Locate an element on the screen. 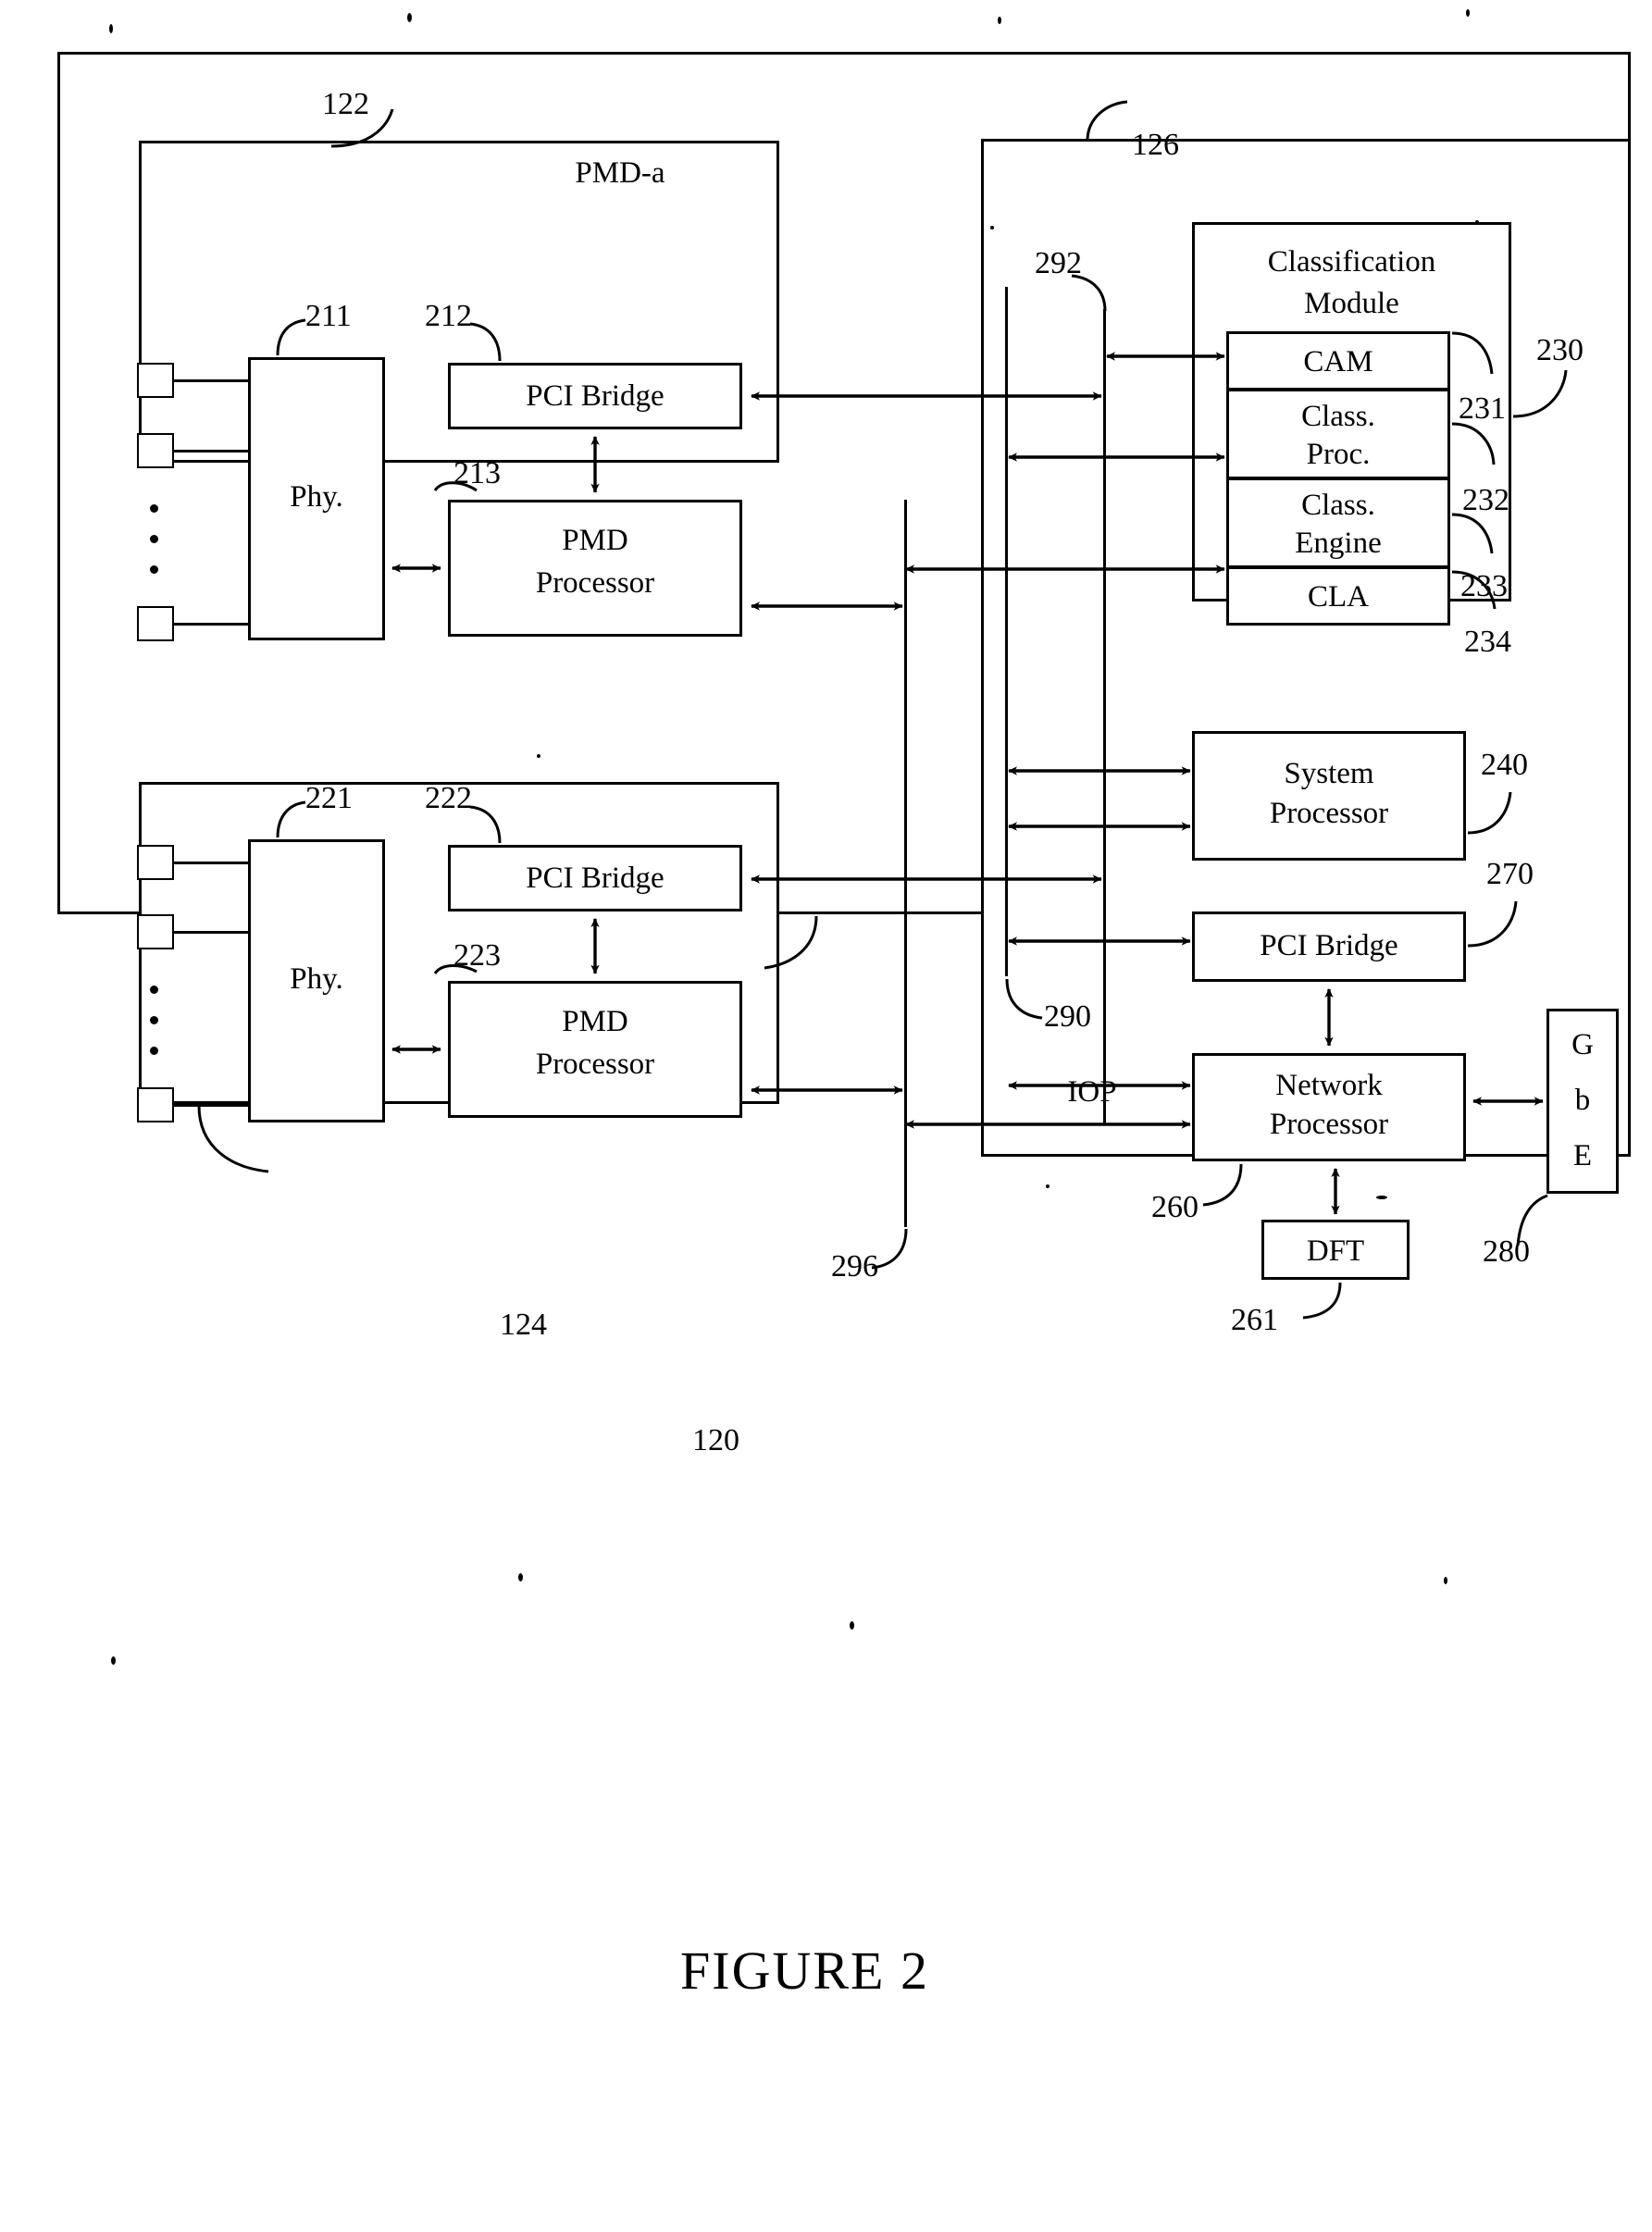  ref-211: 211 is located at coordinates (329, 316).